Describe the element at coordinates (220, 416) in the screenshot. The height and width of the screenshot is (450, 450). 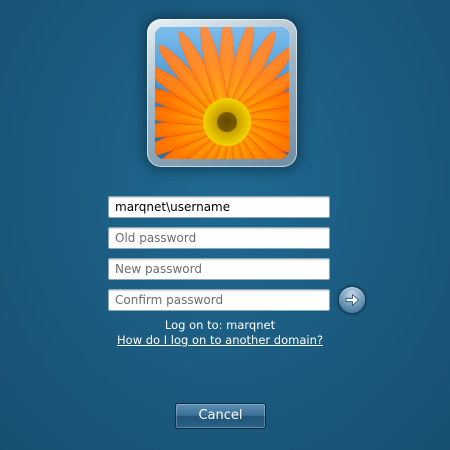
I see `cancel-button: Cancel` at that location.